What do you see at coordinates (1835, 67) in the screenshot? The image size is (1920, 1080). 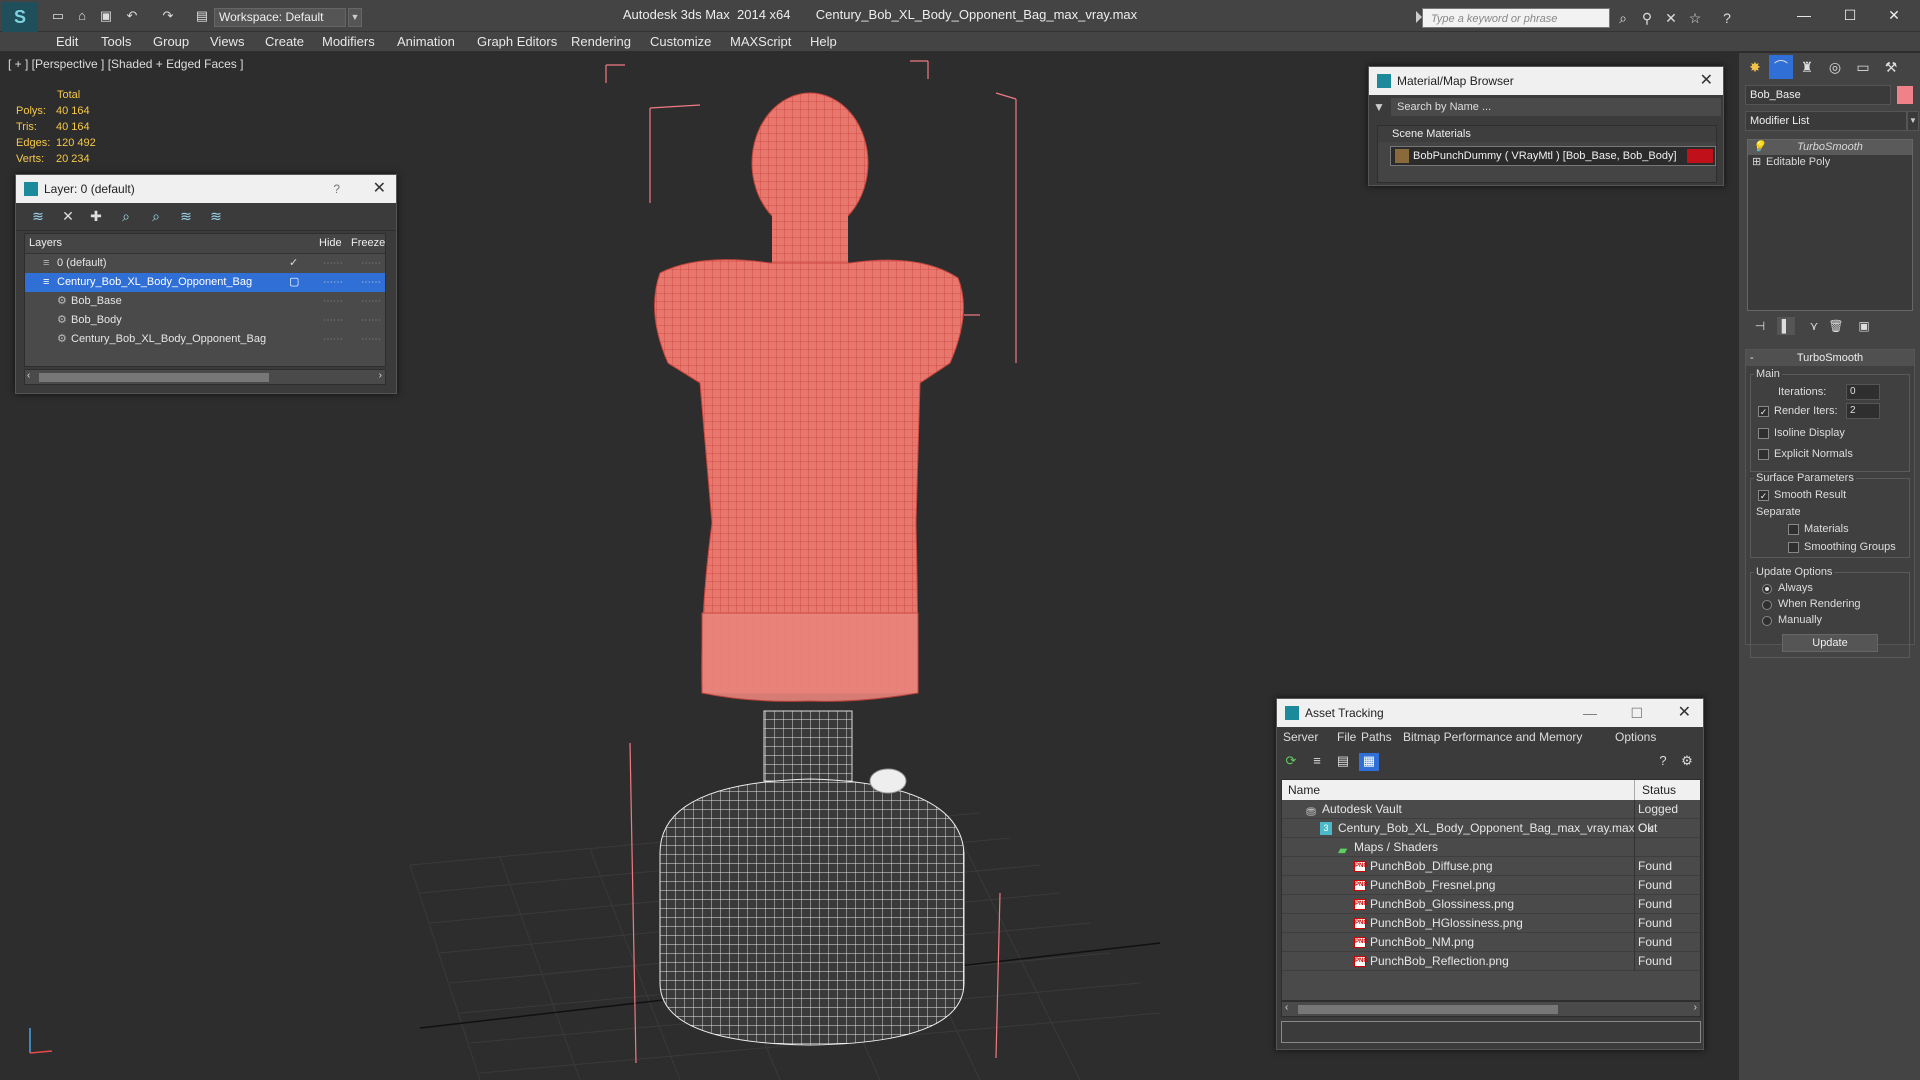 I see `motion-tab-icon: ◎` at bounding box center [1835, 67].